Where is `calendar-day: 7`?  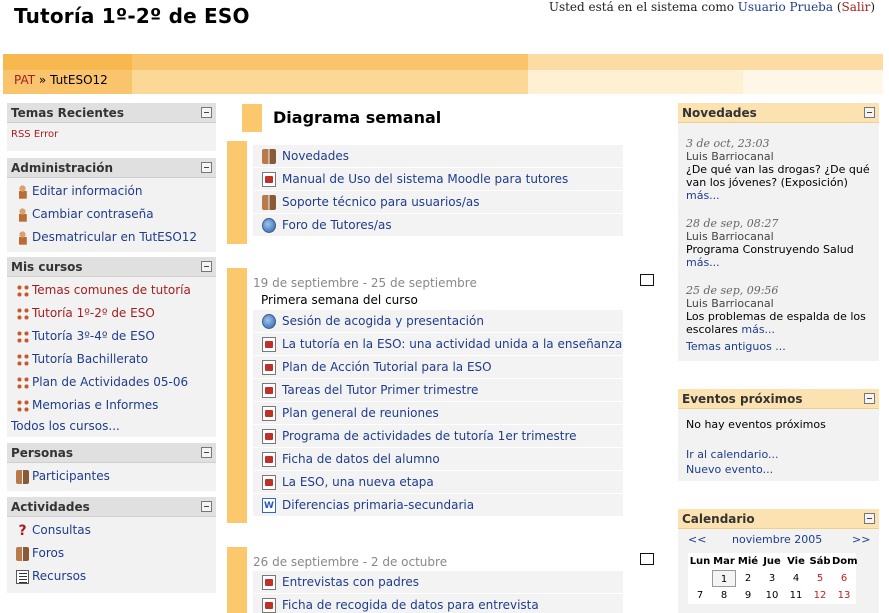 calendar-day: 7 is located at coordinates (700, 595).